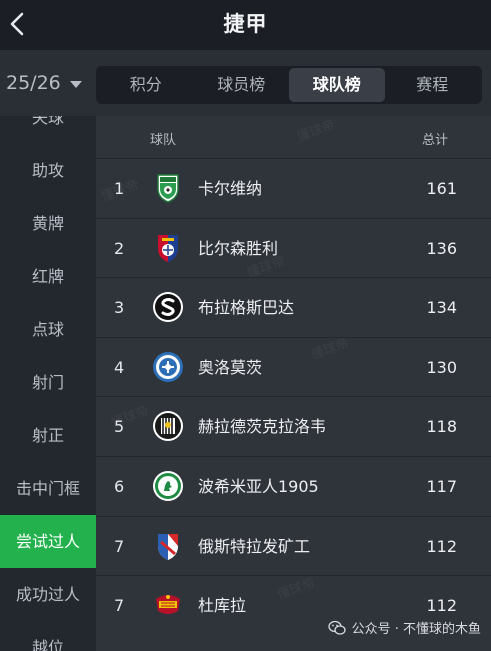  What do you see at coordinates (254, 546) in the screenshot?
I see `team-name: 俄斯特拉发矿工` at bounding box center [254, 546].